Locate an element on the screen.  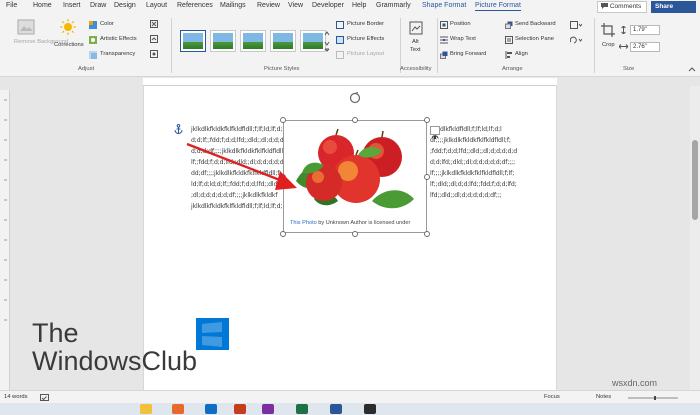
tab-design: Design is located at coordinates (125, 5).